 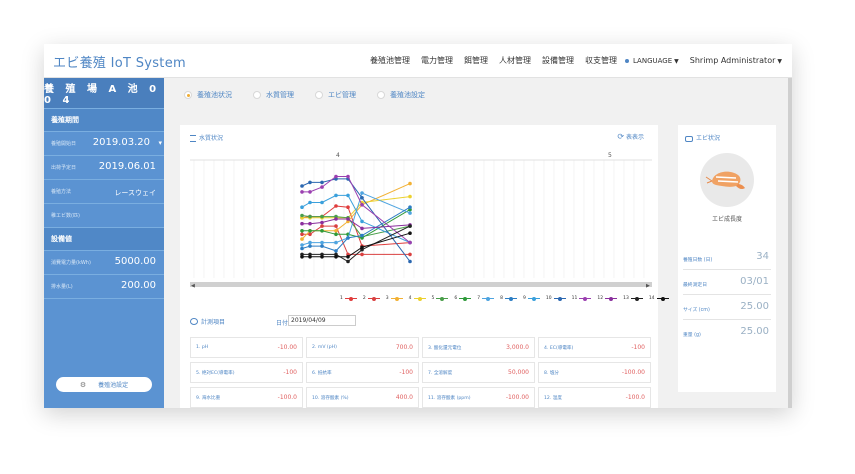 What do you see at coordinates (208, 95) in the screenshot?
I see `tab-pond-status: 養殖池状況` at bounding box center [208, 95].